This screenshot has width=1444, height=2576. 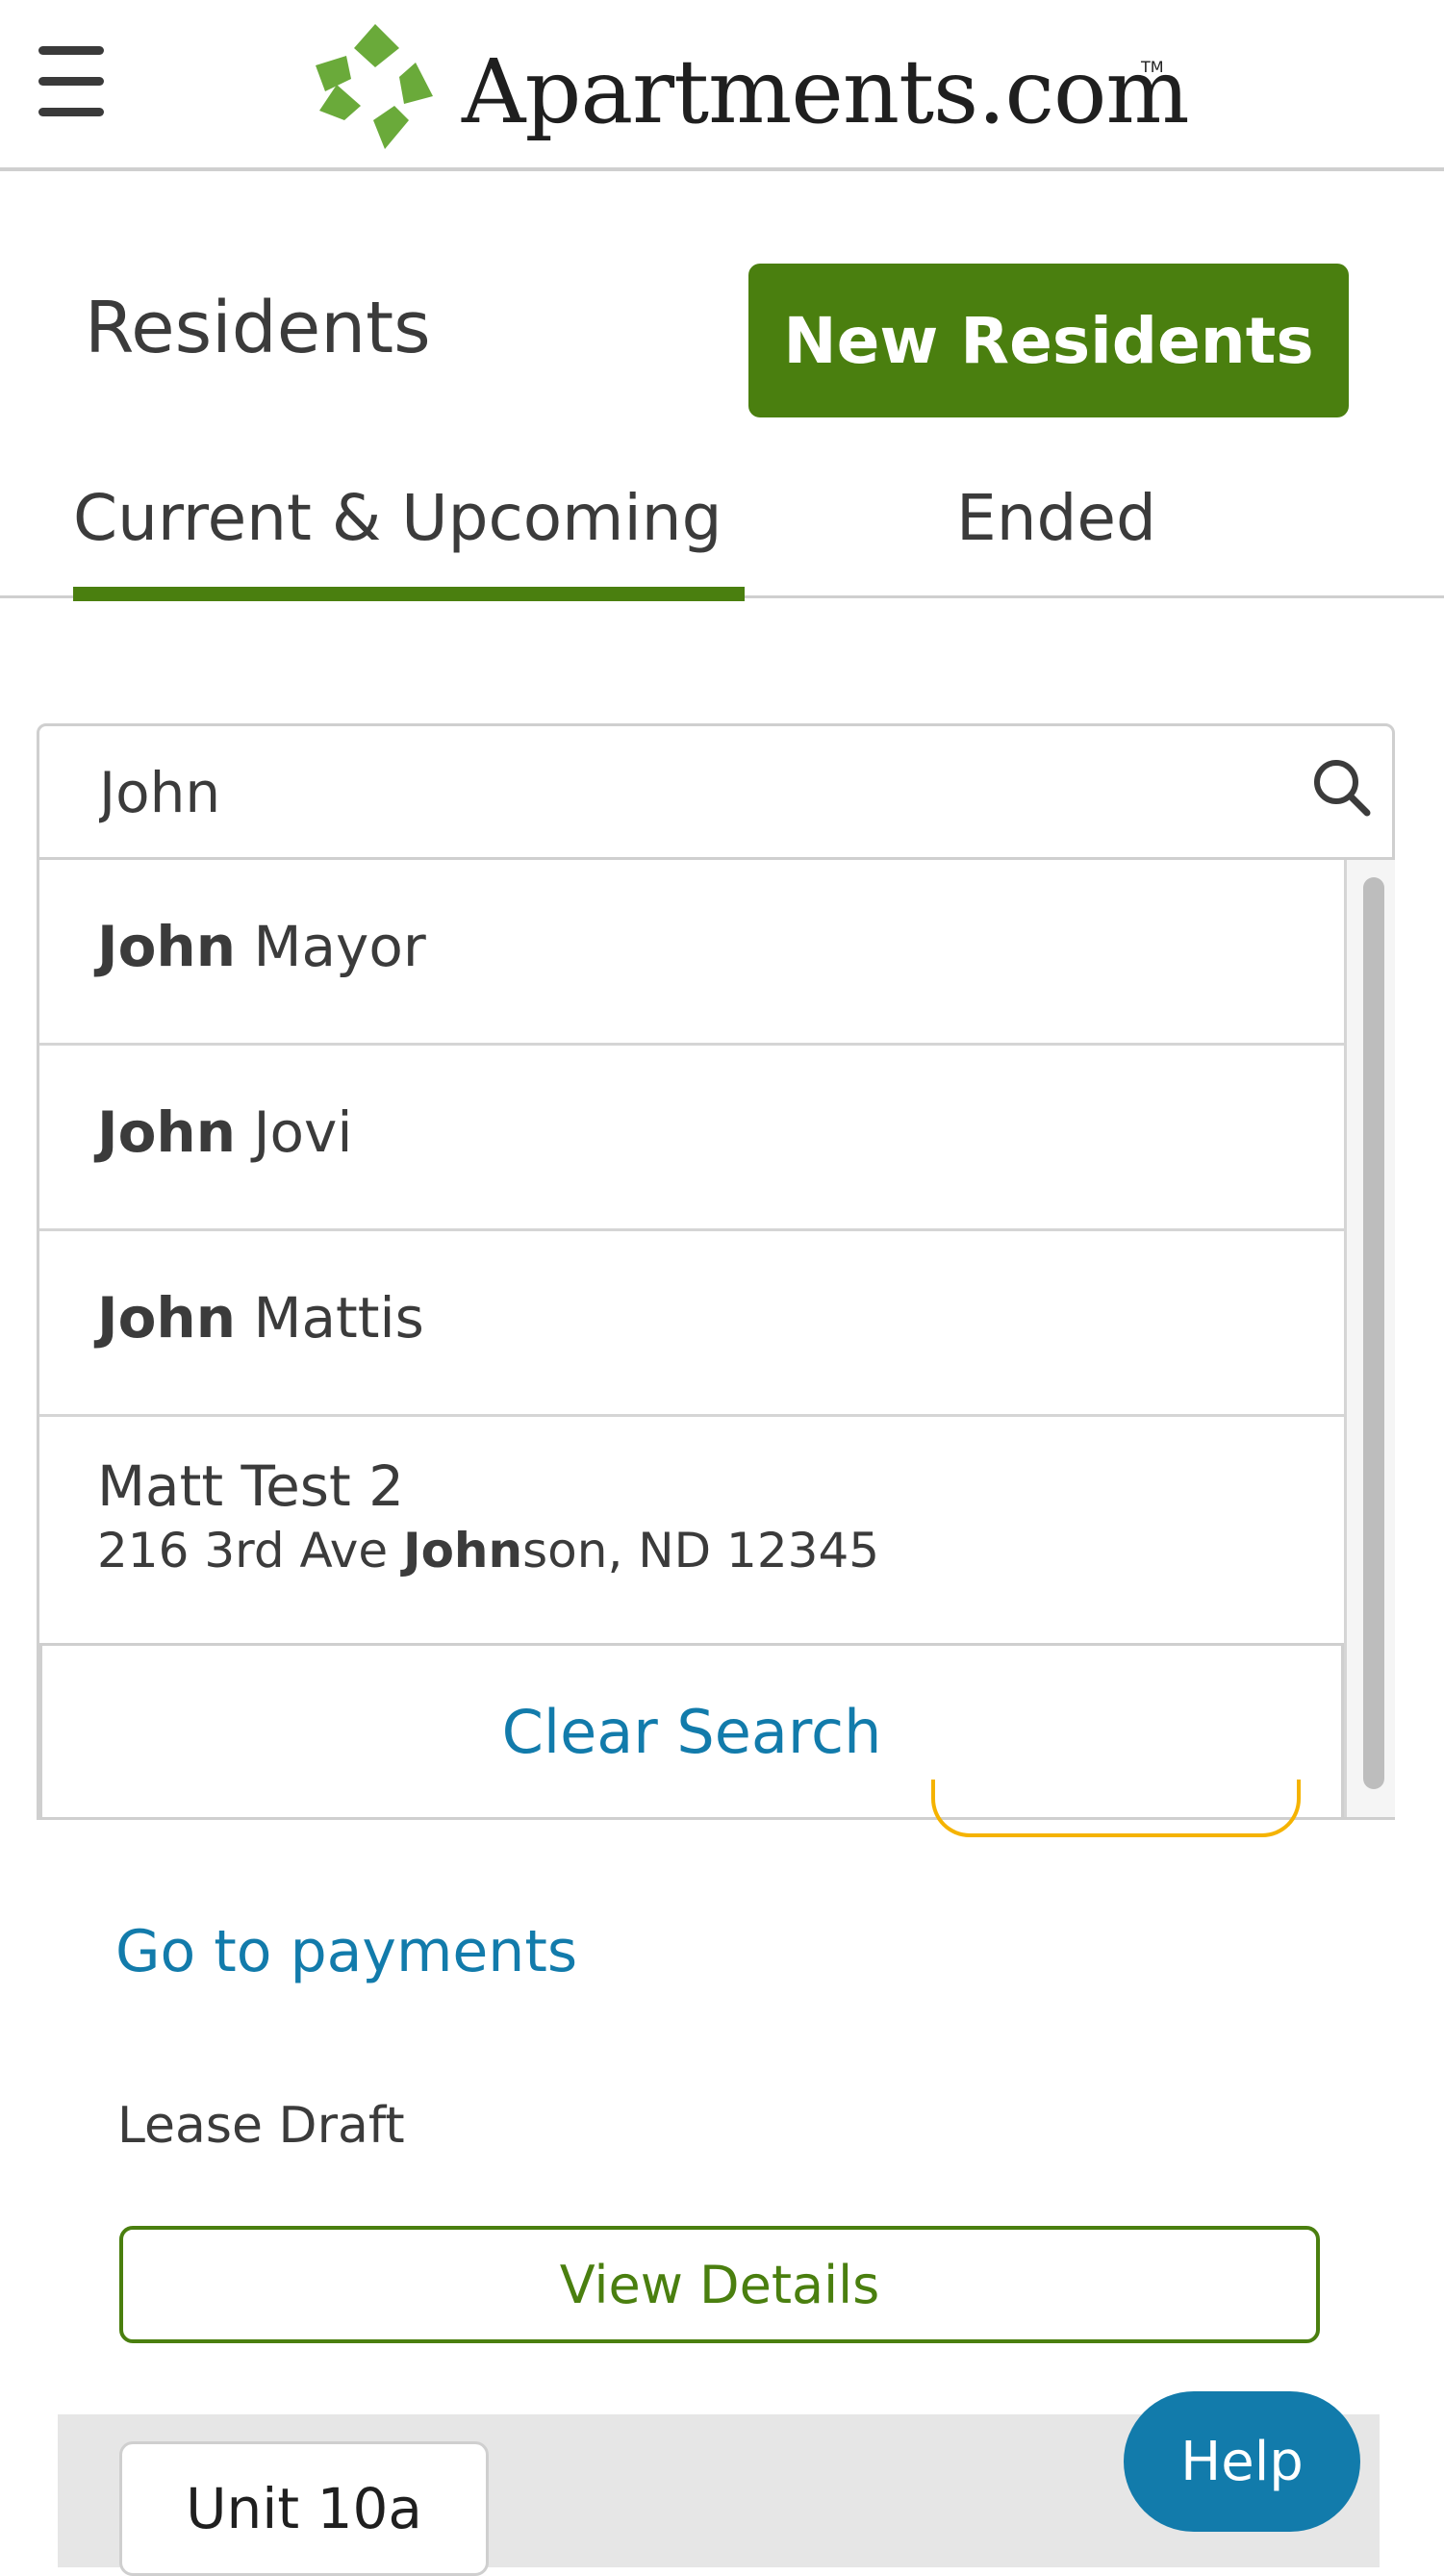 What do you see at coordinates (258, 328) in the screenshot?
I see `page-title: Residents` at bounding box center [258, 328].